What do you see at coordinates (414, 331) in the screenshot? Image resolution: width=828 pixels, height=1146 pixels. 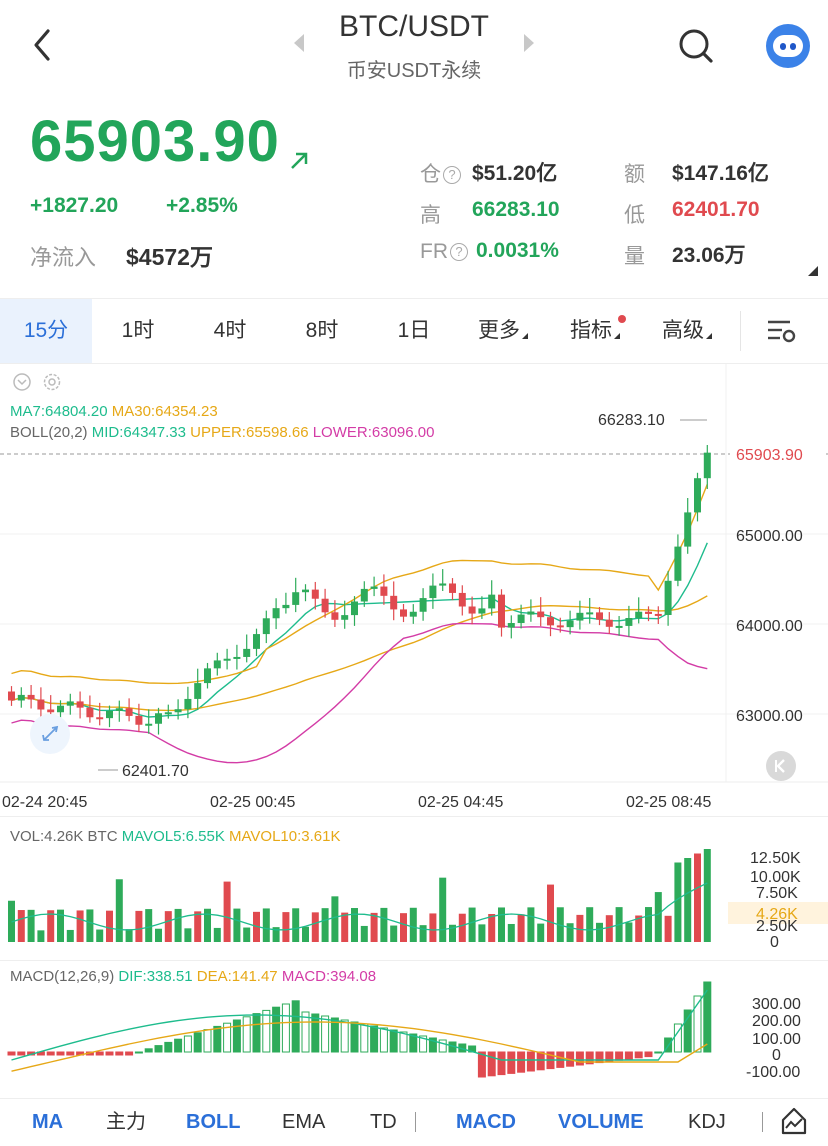 I see `tab-1d: 1日` at bounding box center [414, 331].